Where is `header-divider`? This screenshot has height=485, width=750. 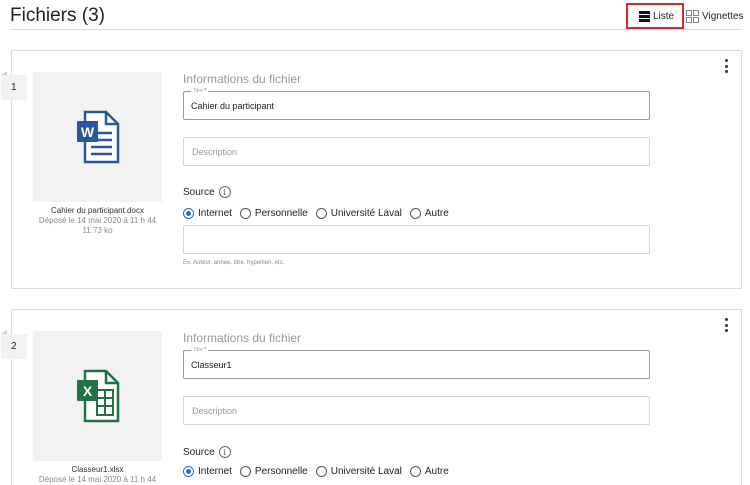
header-divider is located at coordinates (376, 29).